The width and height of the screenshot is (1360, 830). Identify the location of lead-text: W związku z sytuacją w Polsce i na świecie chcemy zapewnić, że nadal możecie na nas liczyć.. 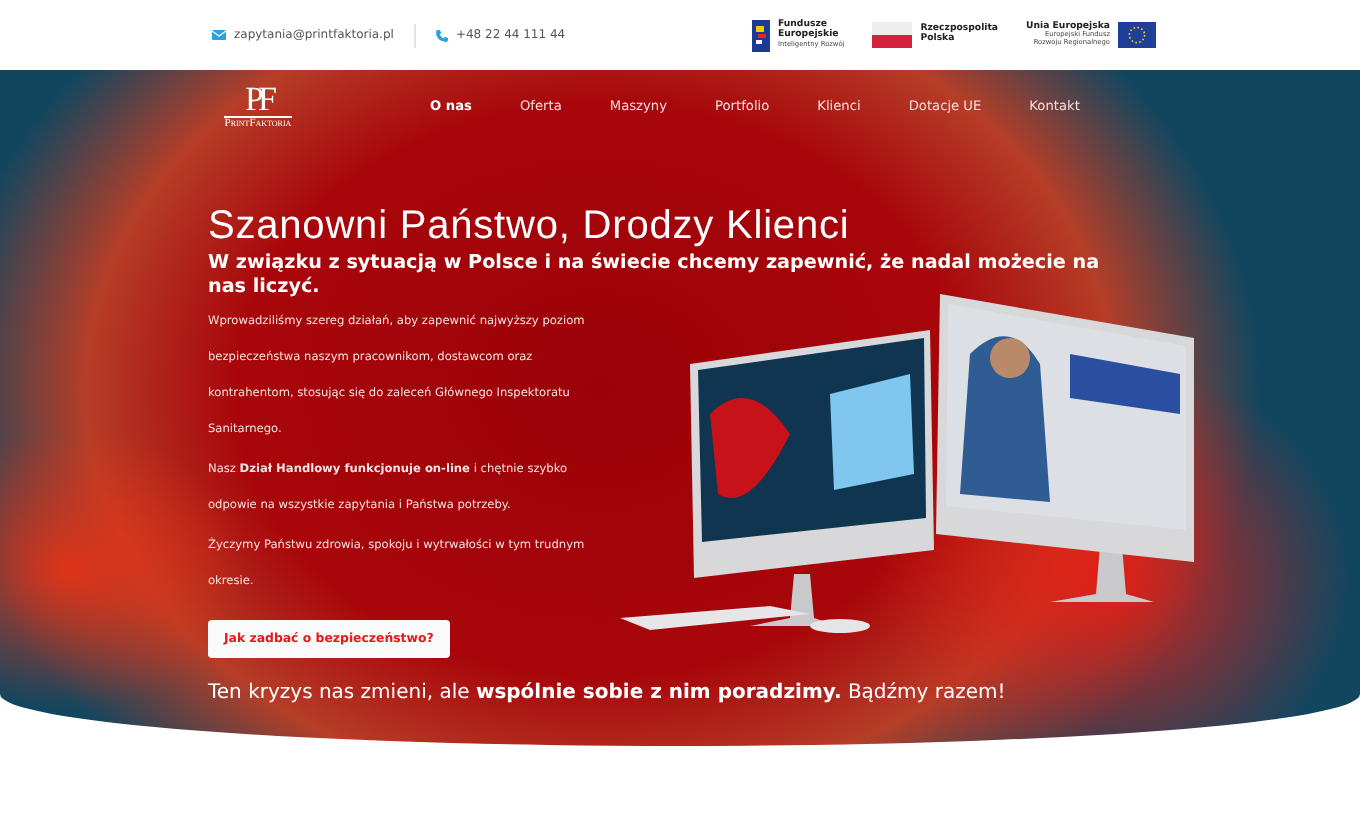
(655, 276).